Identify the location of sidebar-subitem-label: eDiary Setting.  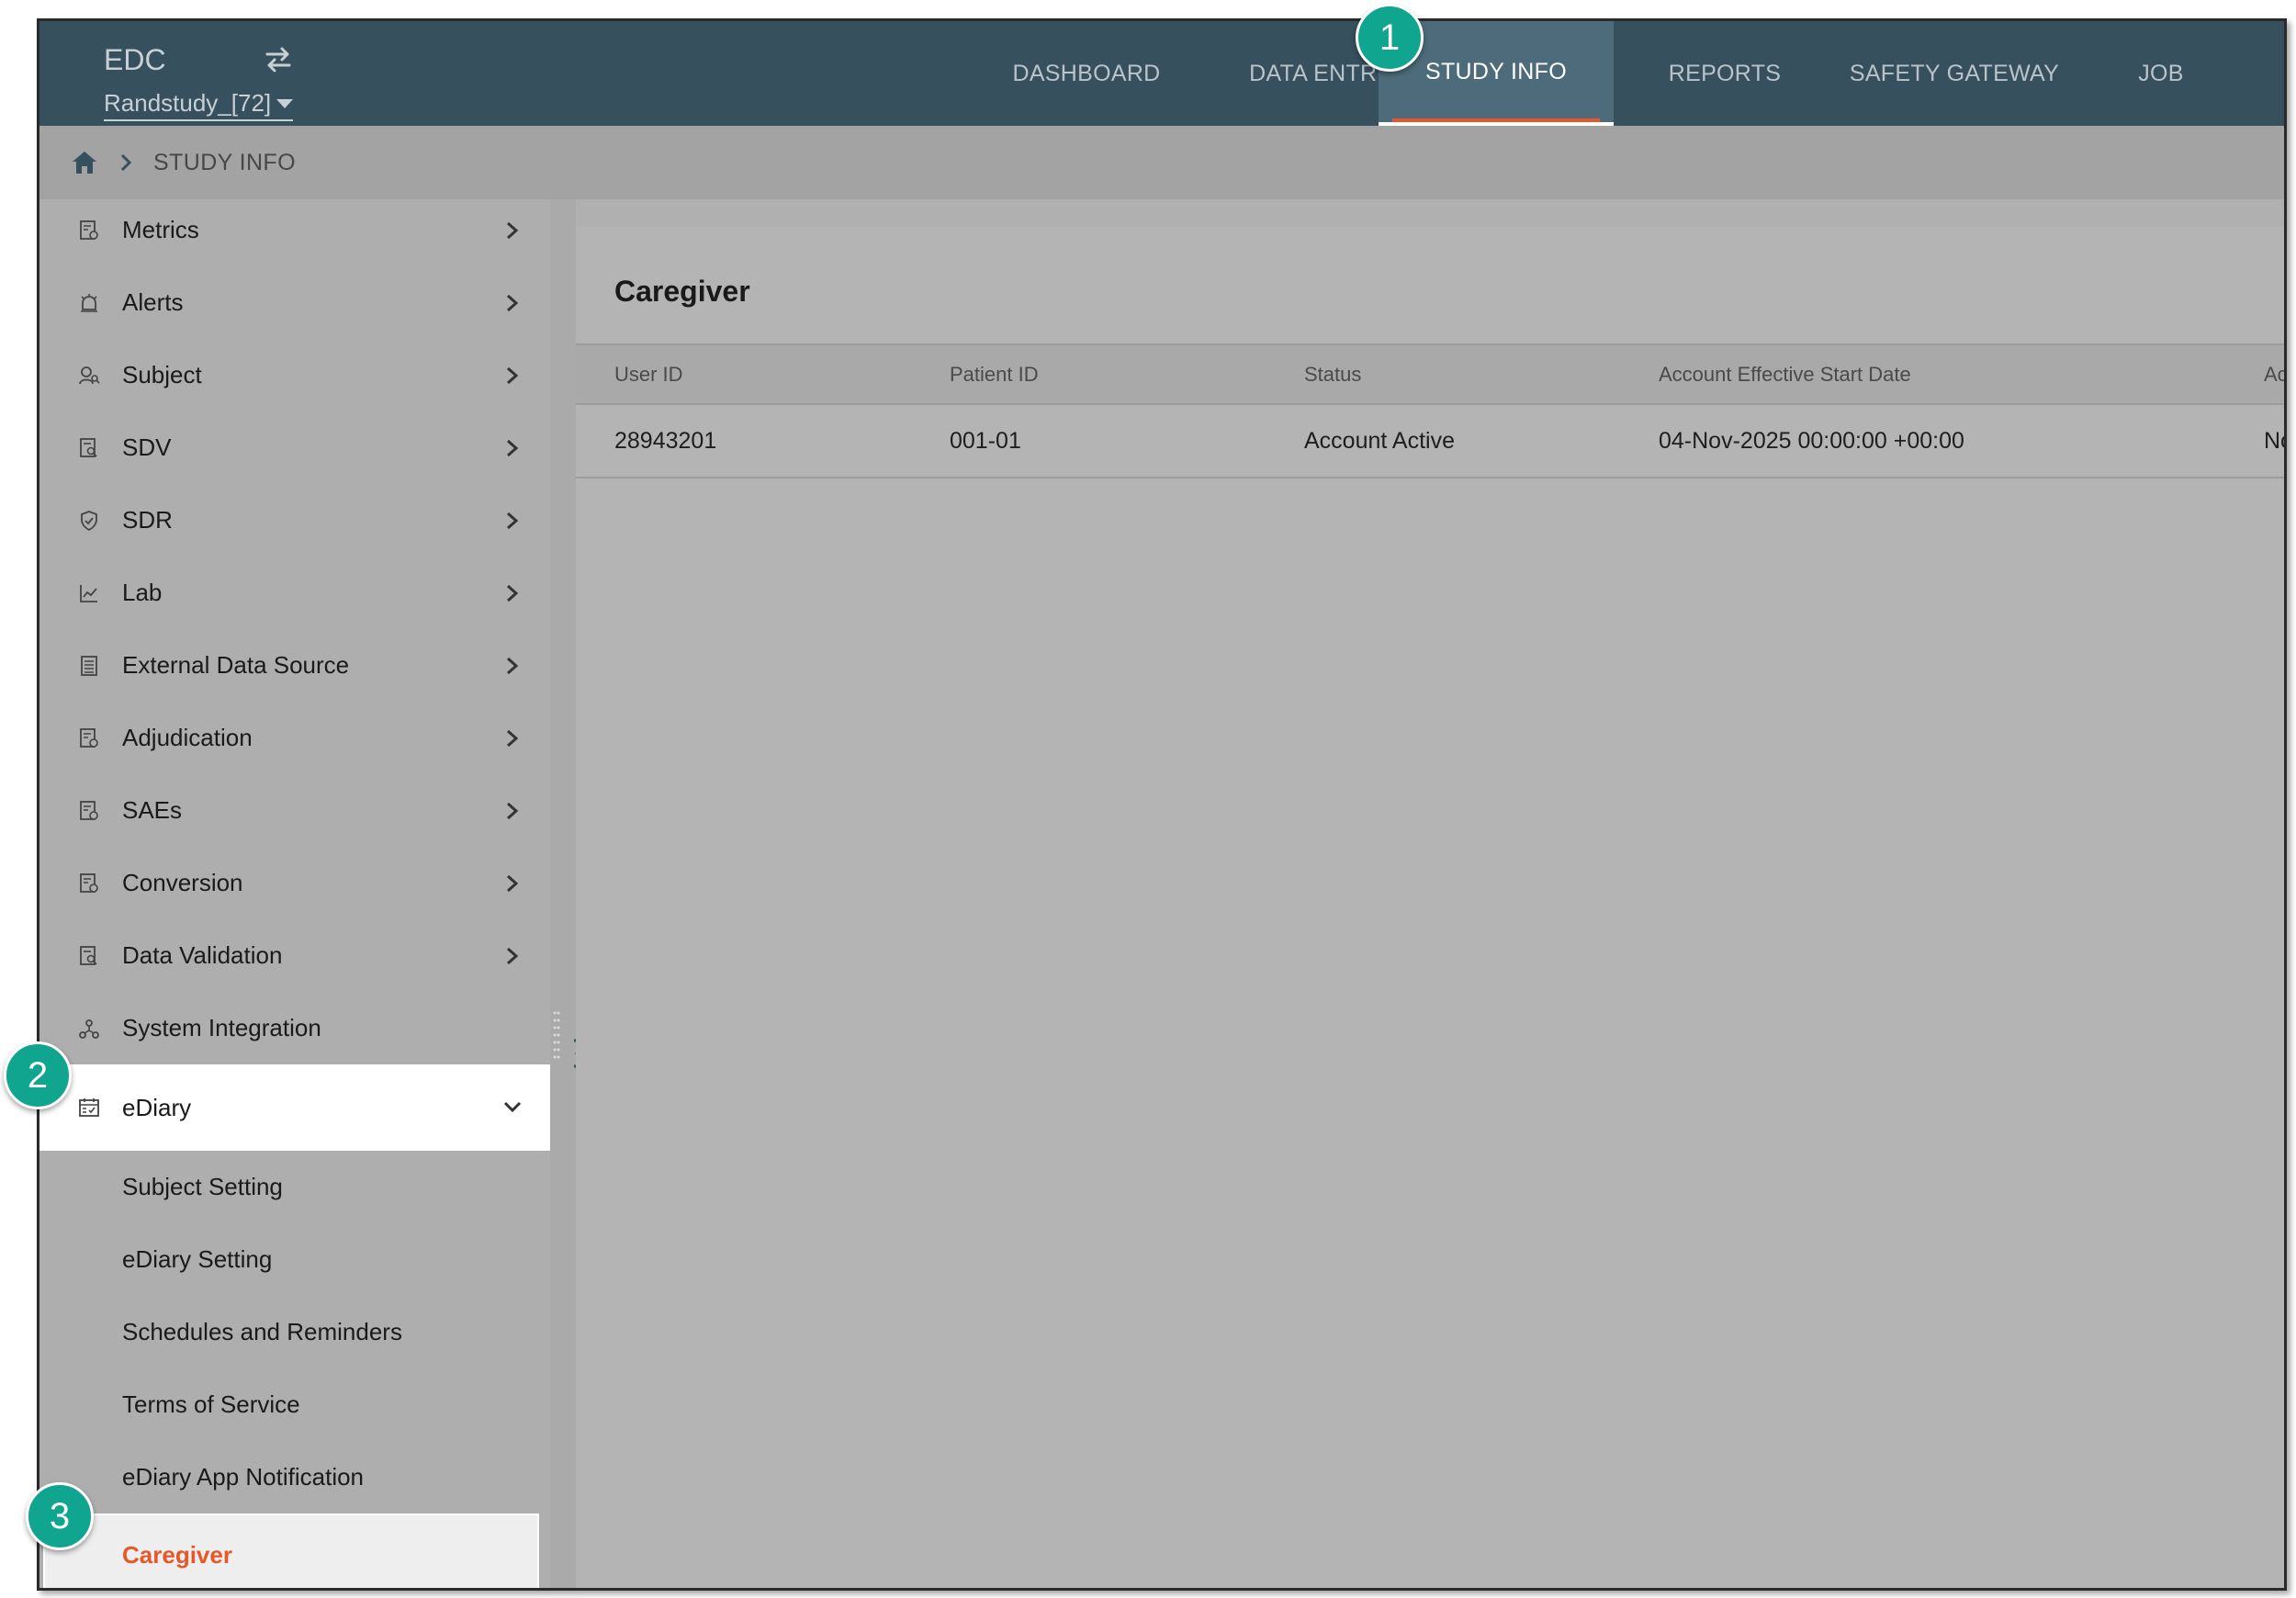
(197, 1259).